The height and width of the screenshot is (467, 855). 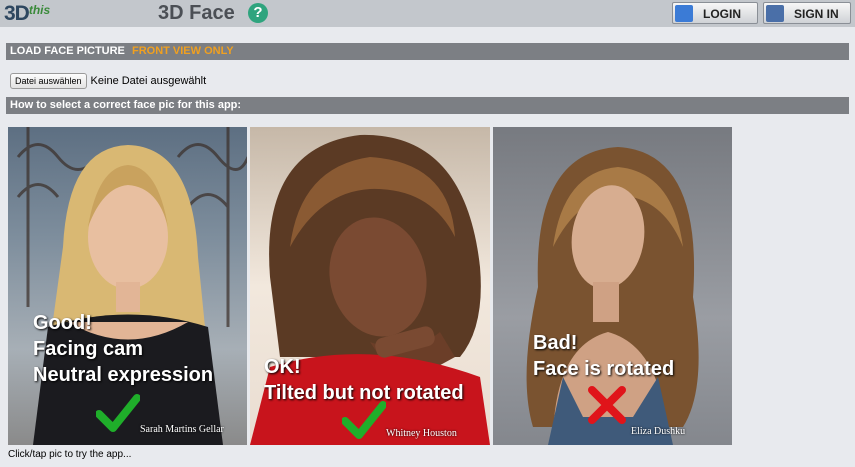 I want to click on file-input-row: Datei auswählen Keine Datei ausgewählt, so click(x=108, y=81).